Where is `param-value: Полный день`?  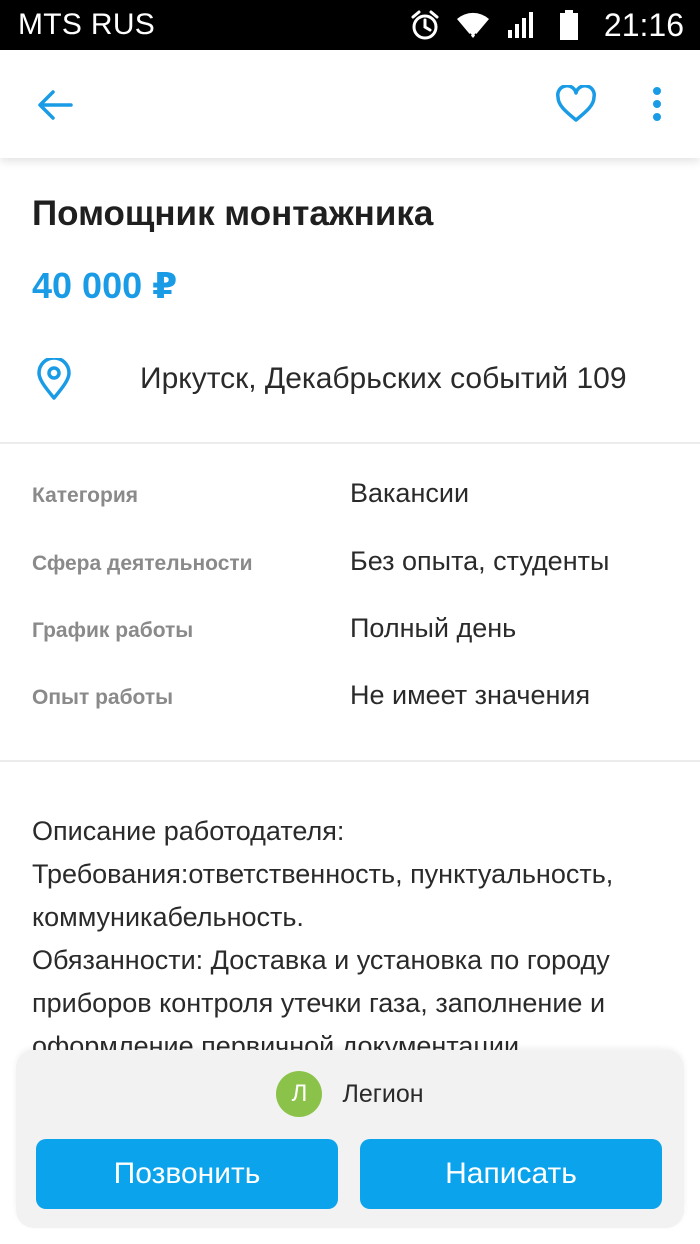 param-value: Полный день is located at coordinates (433, 628).